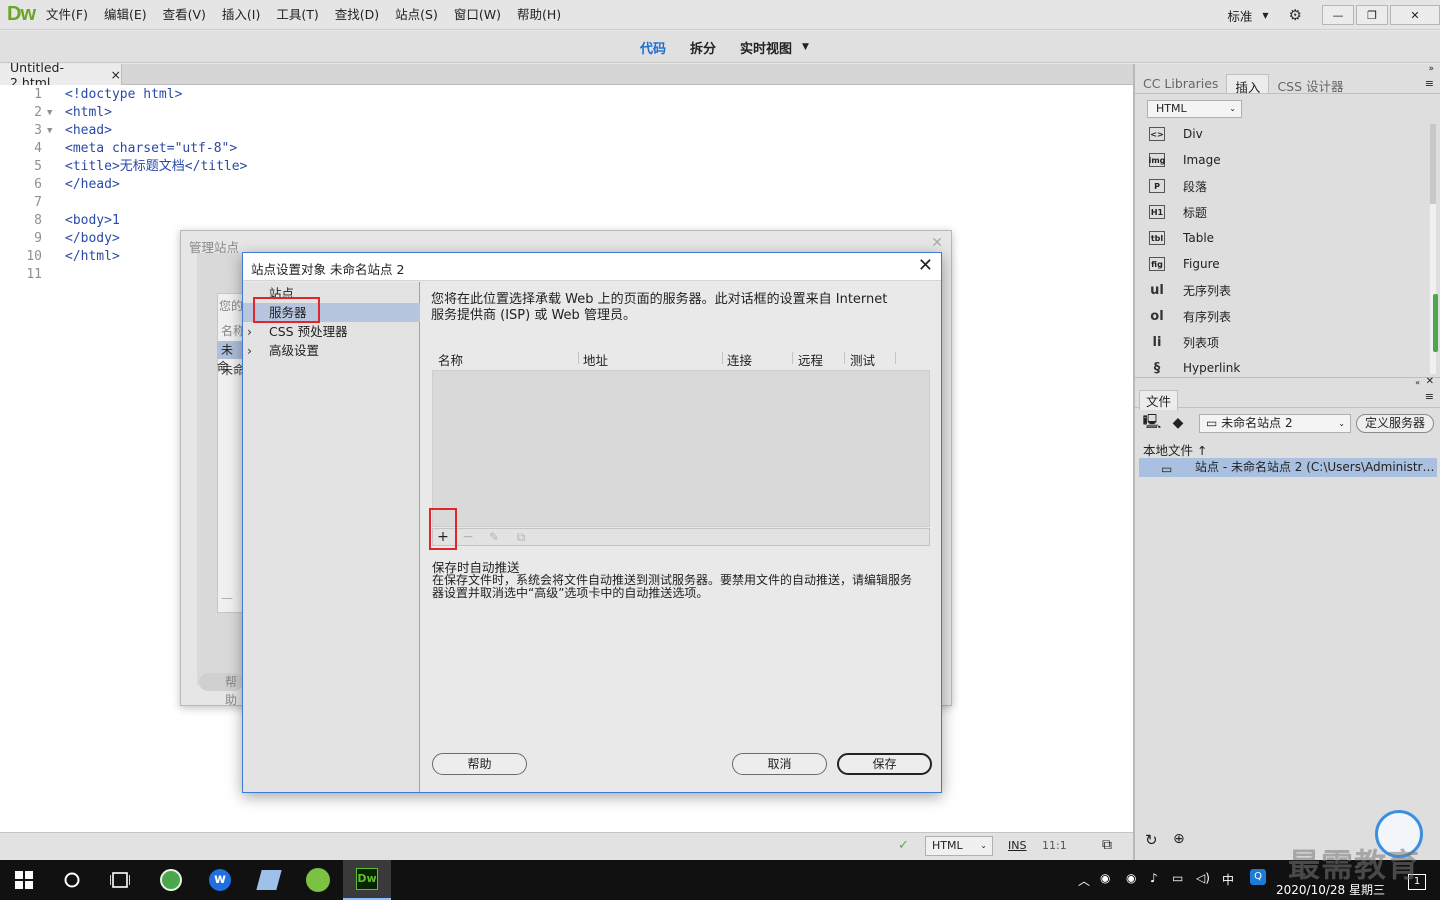 The width and height of the screenshot is (1440, 900). Describe the element at coordinates (566, 846) in the screenshot. I see `status-bar: ✓ HTML ⌄ INS 11:1 ⧉` at that location.